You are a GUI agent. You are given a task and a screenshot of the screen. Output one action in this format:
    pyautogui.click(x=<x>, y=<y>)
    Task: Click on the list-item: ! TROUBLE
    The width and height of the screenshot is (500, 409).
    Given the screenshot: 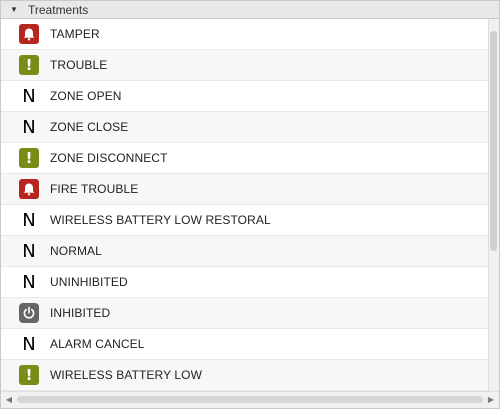 What is the action you would take?
    pyautogui.click(x=245, y=65)
    